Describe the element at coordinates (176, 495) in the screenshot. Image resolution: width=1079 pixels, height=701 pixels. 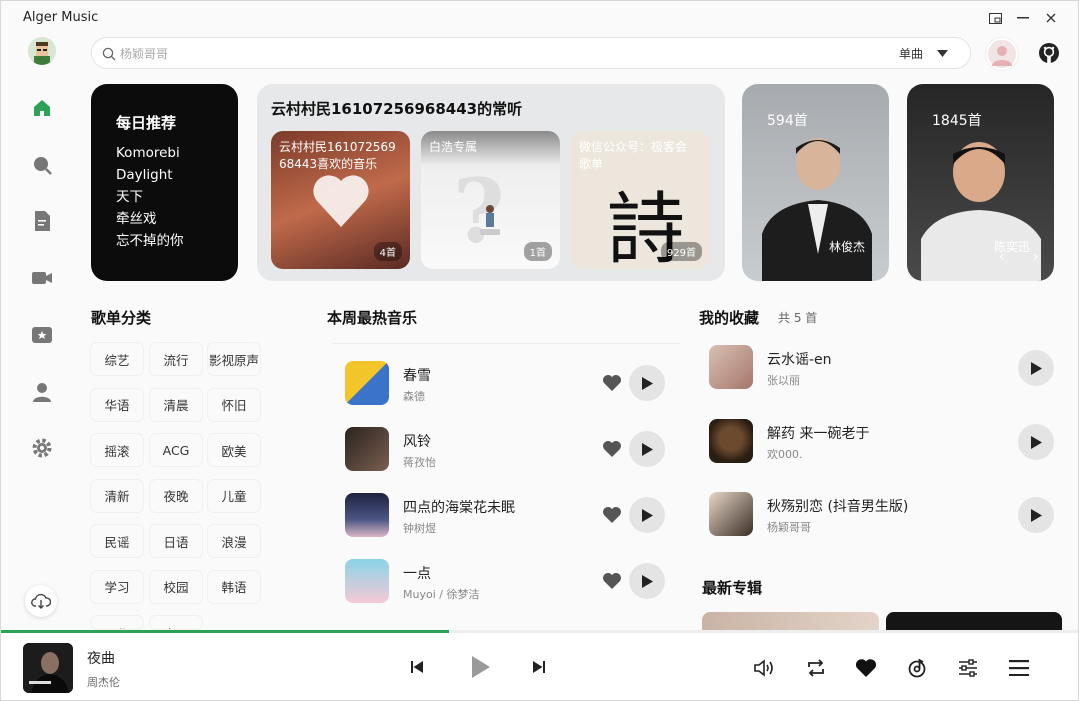
I see `category-tag: 夜晚` at that location.